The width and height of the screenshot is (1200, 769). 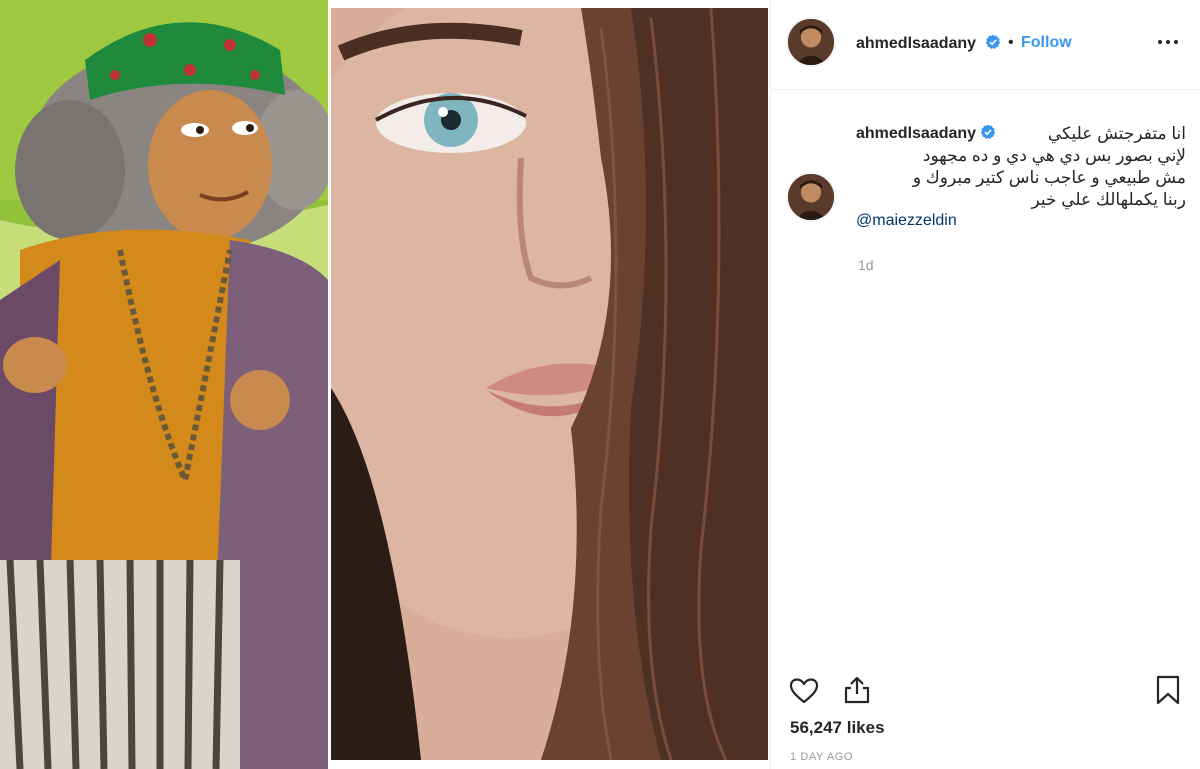 I want to click on follow-button: Follow, so click(x=1046, y=43).